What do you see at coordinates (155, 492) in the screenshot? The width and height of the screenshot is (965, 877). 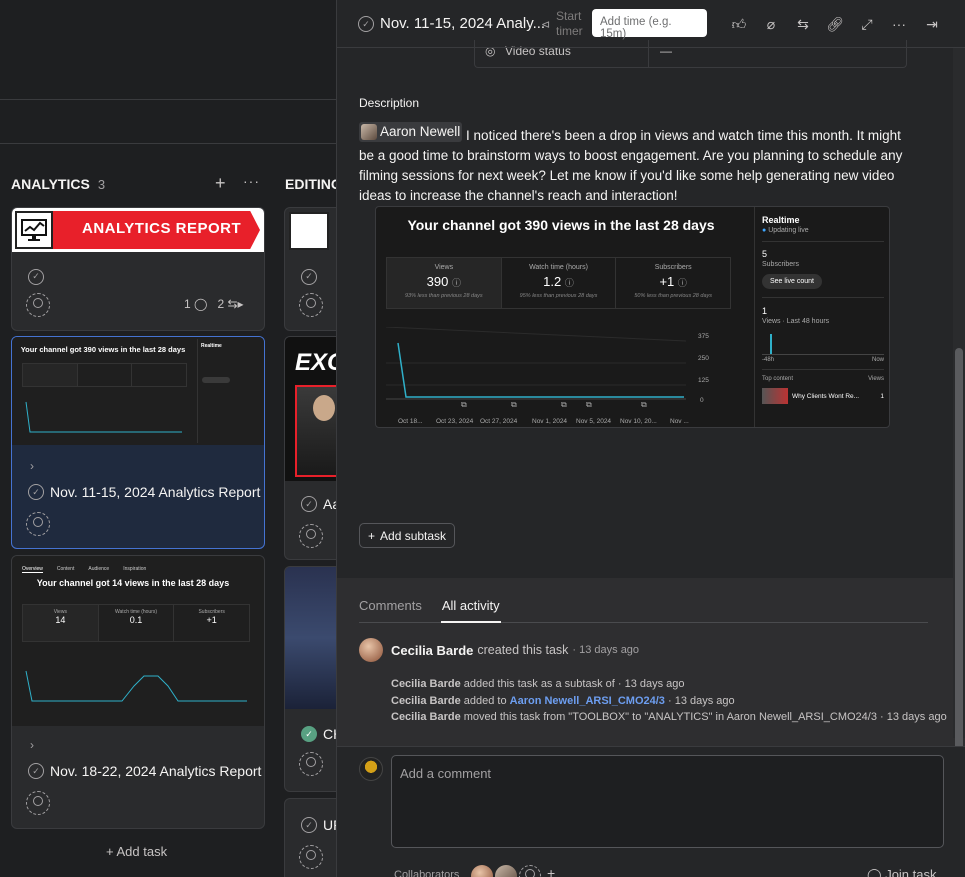 I see `task-title-text: Nov. 11-15, 2024 Analytics Report` at bounding box center [155, 492].